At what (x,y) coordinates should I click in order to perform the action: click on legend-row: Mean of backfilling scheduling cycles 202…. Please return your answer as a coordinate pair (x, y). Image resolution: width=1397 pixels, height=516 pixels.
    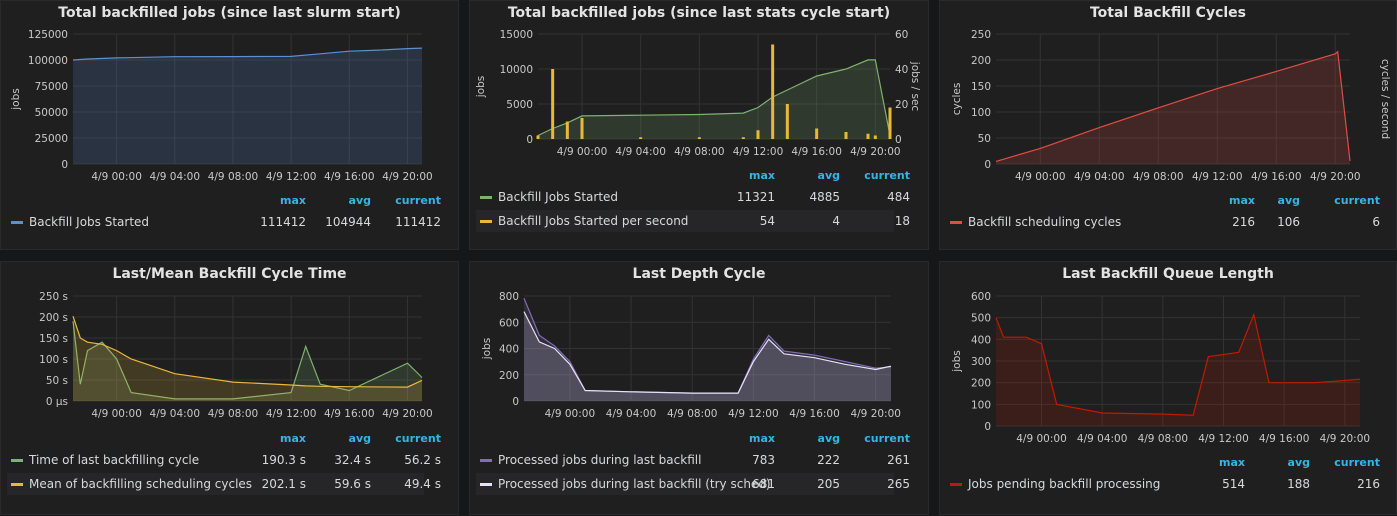
    Looking at the image, I should click on (224, 484).